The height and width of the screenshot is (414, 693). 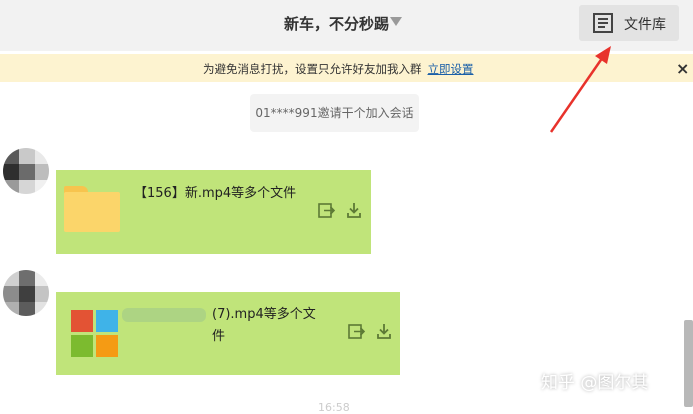 I want to click on scrollbar, so click(x=688, y=363).